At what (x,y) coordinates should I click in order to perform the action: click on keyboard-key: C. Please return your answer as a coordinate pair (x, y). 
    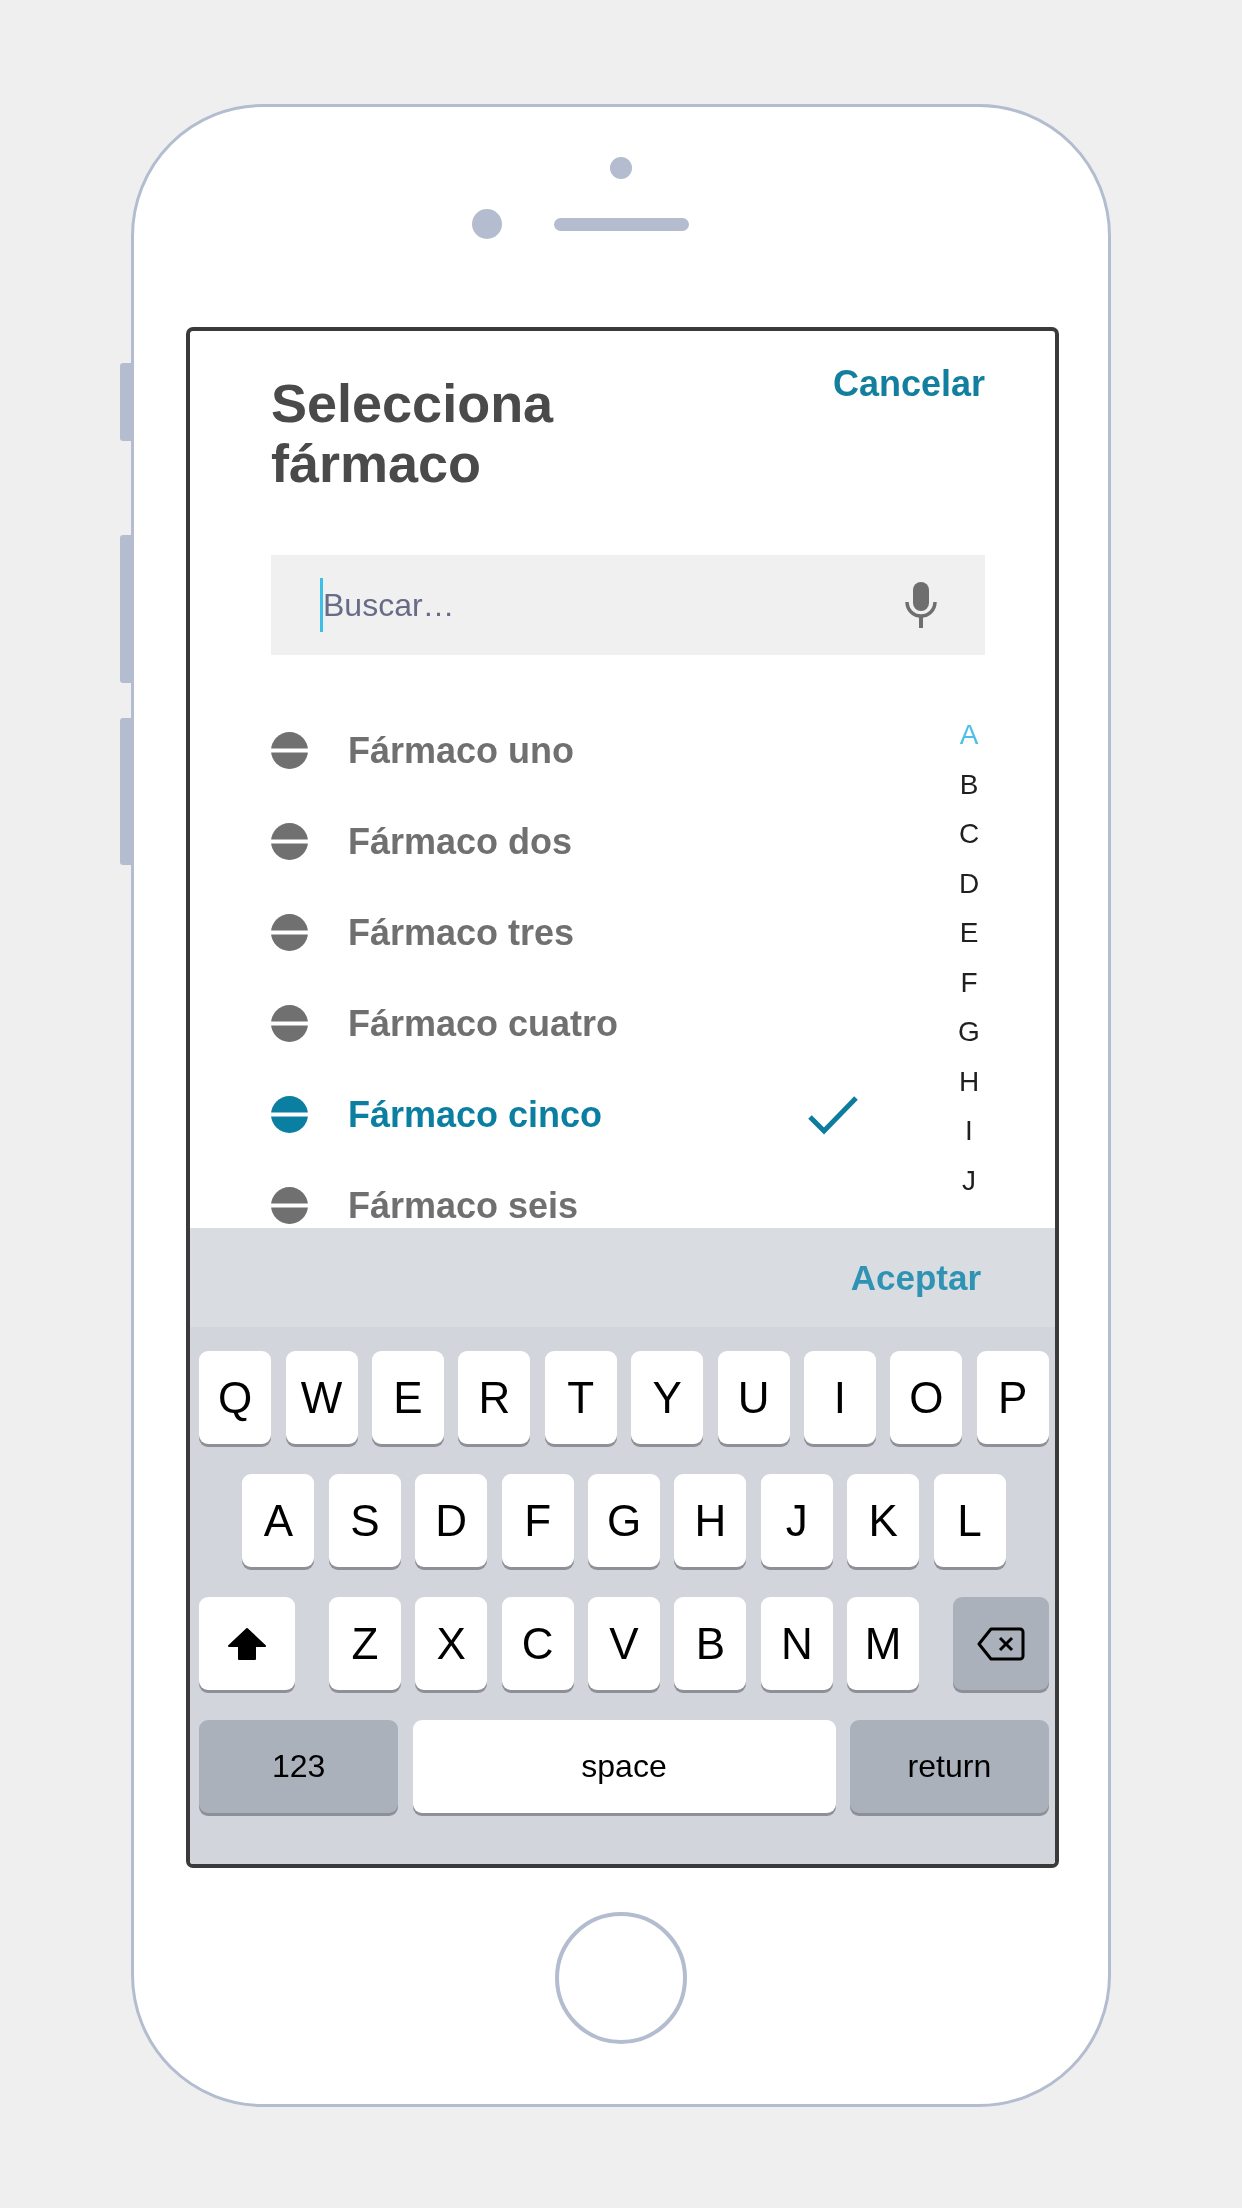
    Looking at the image, I should click on (537, 1643).